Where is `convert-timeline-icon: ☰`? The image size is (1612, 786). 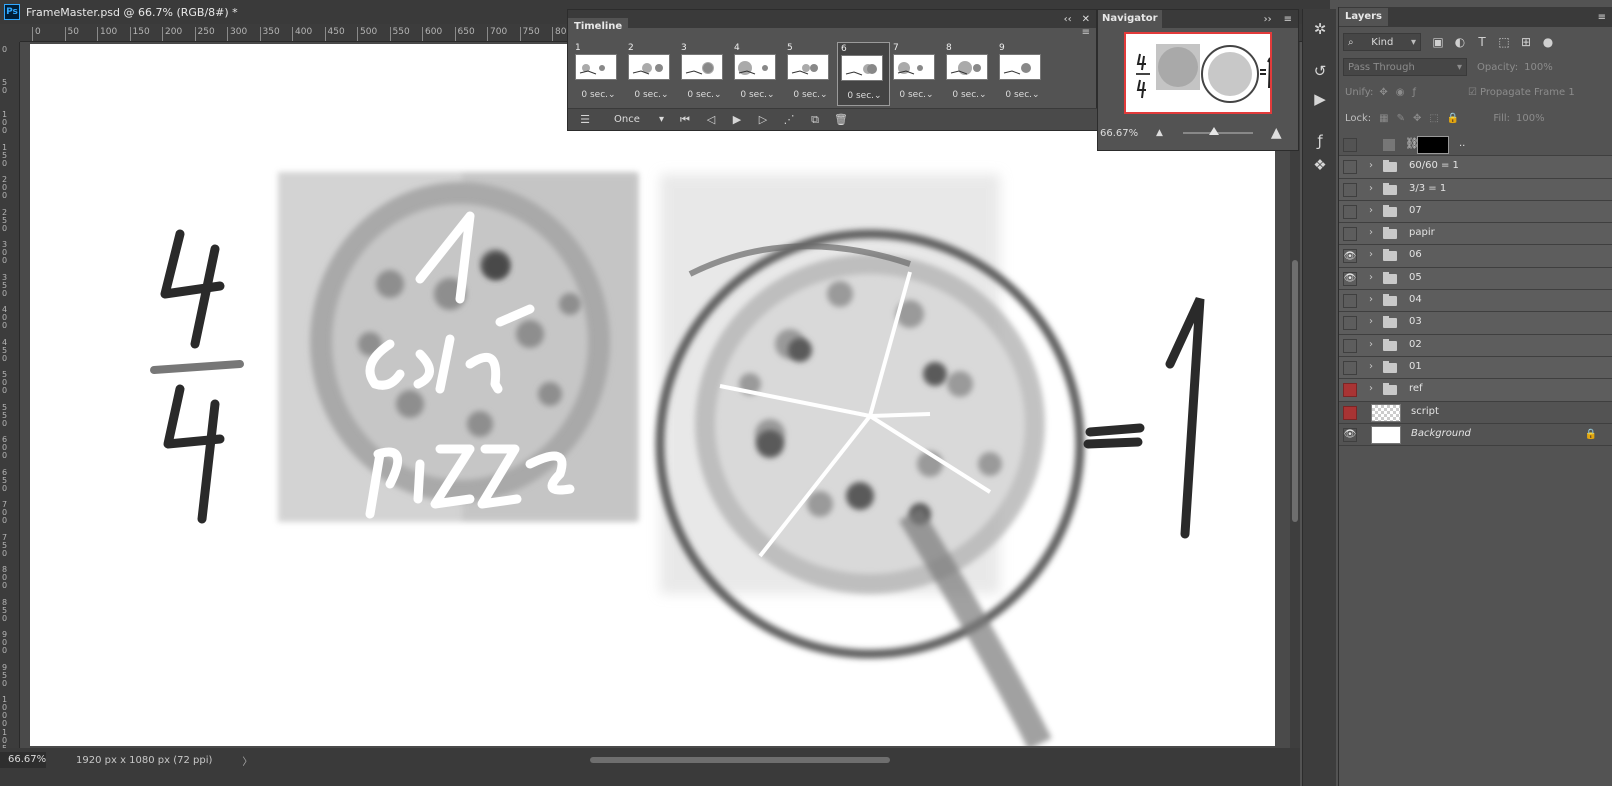 convert-timeline-icon: ☰ is located at coordinates (585, 119).